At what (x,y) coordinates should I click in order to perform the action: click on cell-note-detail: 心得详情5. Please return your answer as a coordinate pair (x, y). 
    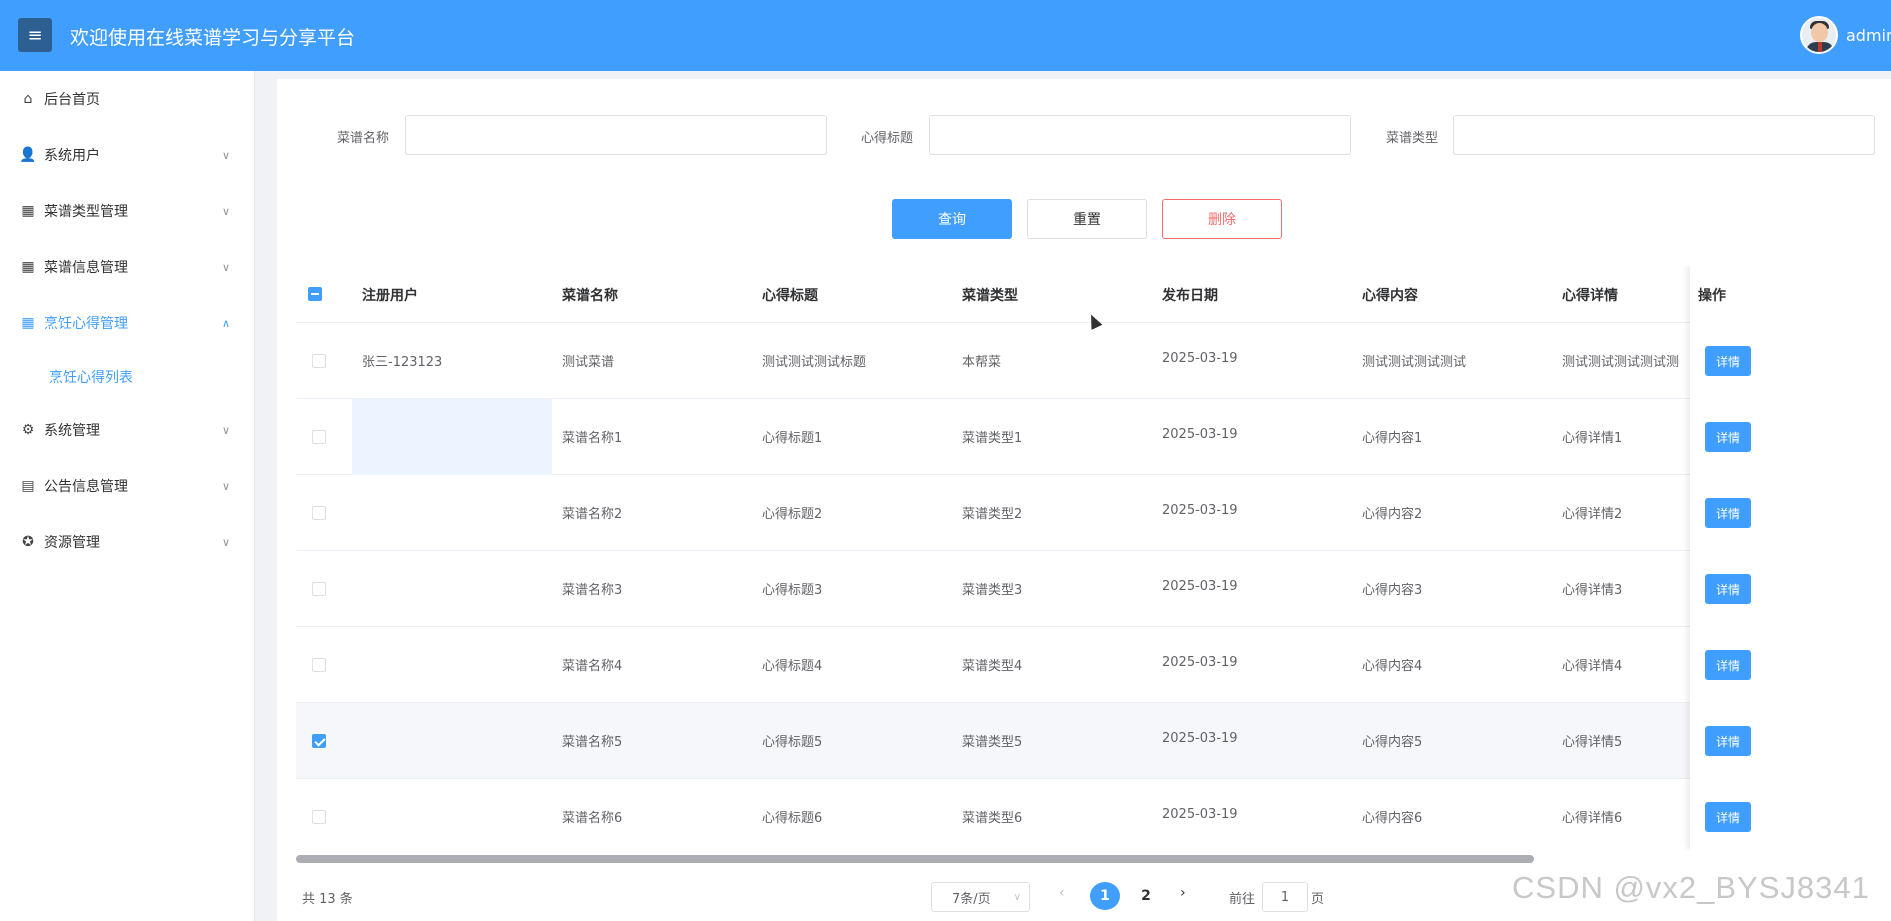
    Looking at the image, I should click on (1592, 742).